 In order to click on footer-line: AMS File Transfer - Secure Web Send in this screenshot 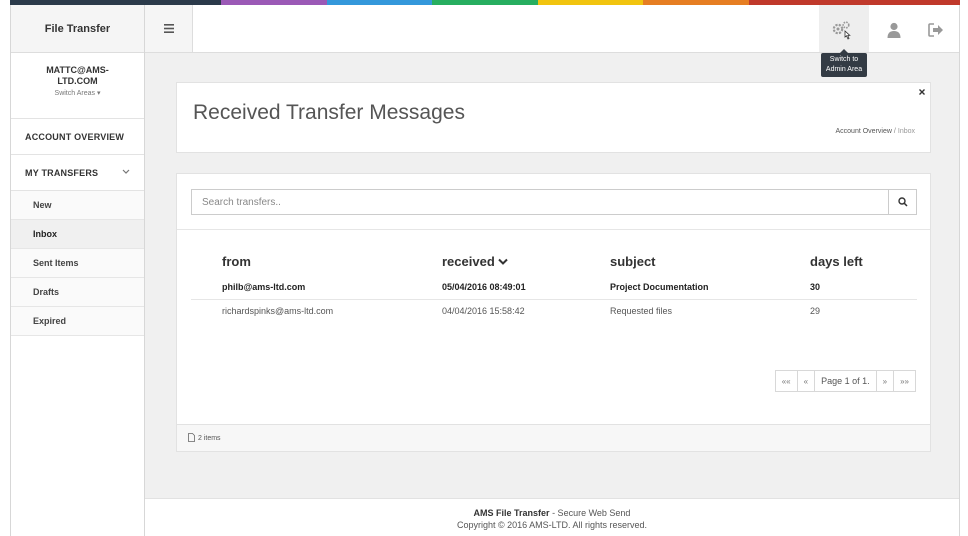, I will do `click(552, 513)`.